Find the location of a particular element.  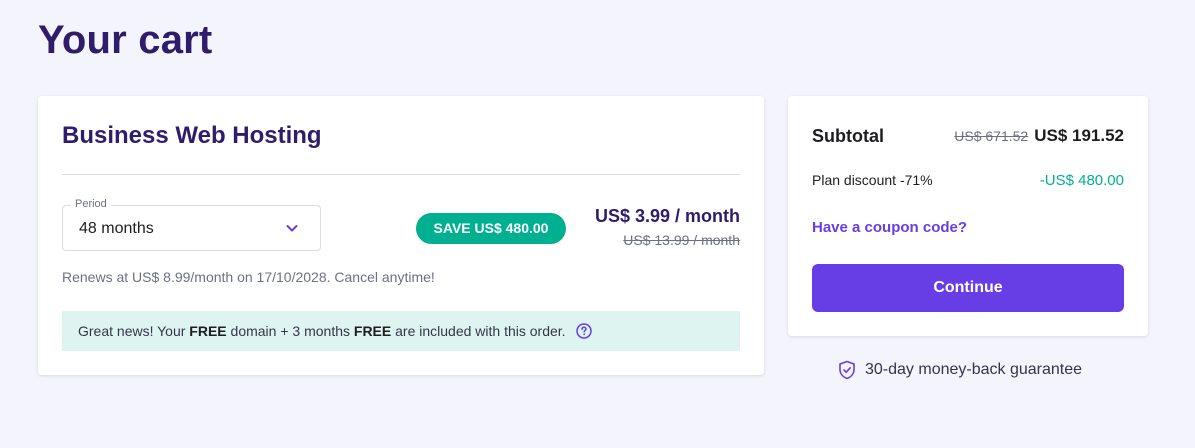

chevron-down-icon is located at coordinates (292, 228).